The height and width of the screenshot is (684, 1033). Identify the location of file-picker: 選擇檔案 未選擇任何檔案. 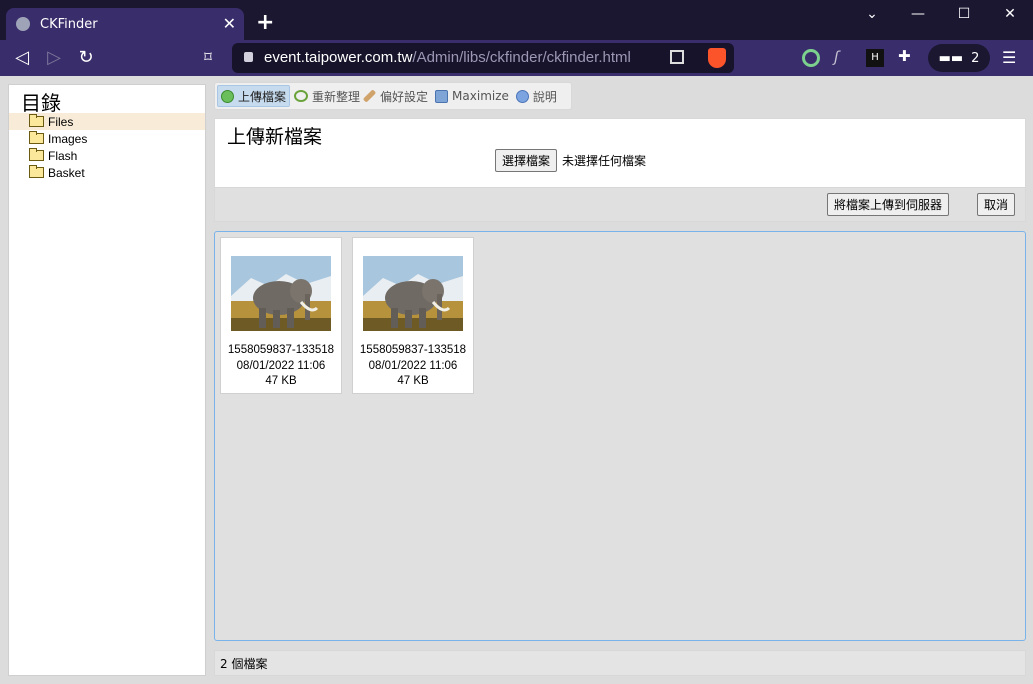
(570, 160).